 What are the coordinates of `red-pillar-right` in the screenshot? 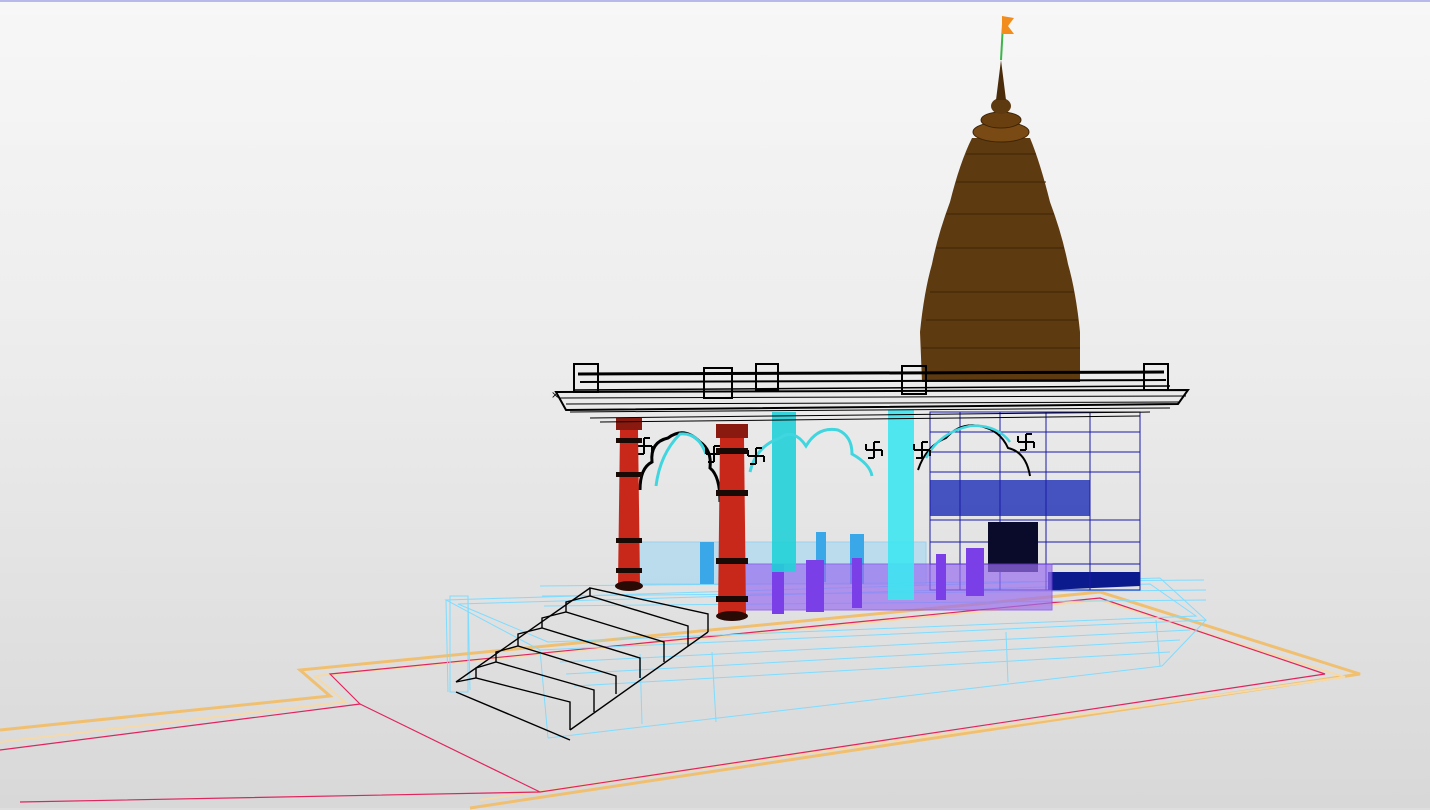 It's located at (732, 522).